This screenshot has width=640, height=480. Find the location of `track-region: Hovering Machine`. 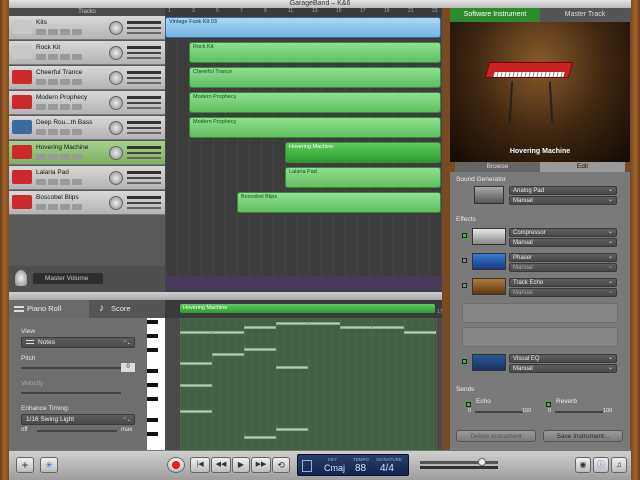

track-region: Hovering Machine is located at coordinates (363, 152).